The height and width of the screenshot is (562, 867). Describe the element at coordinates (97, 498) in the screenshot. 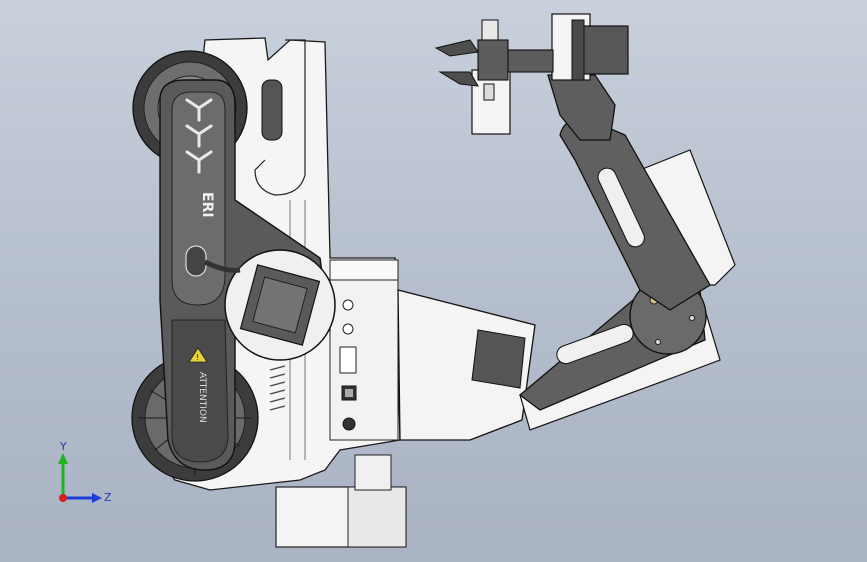

I see `z-axis-arrow-icon` at that location.